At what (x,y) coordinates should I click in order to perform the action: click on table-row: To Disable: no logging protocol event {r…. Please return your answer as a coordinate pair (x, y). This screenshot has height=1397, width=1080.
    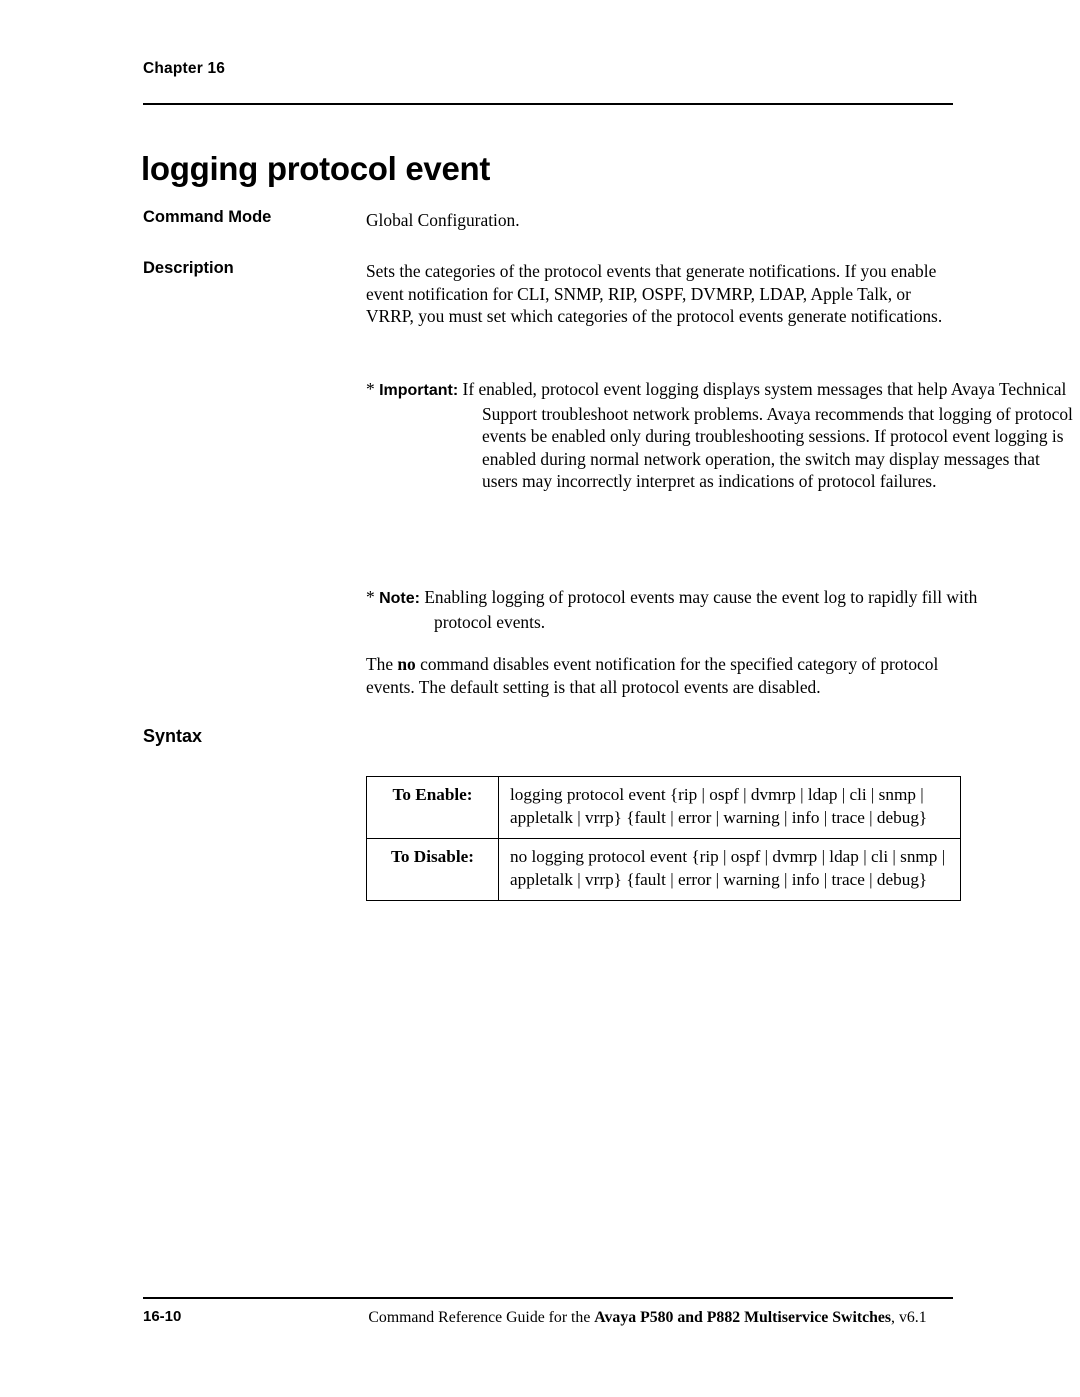
    Looking at the image, I should click on (663, 869).